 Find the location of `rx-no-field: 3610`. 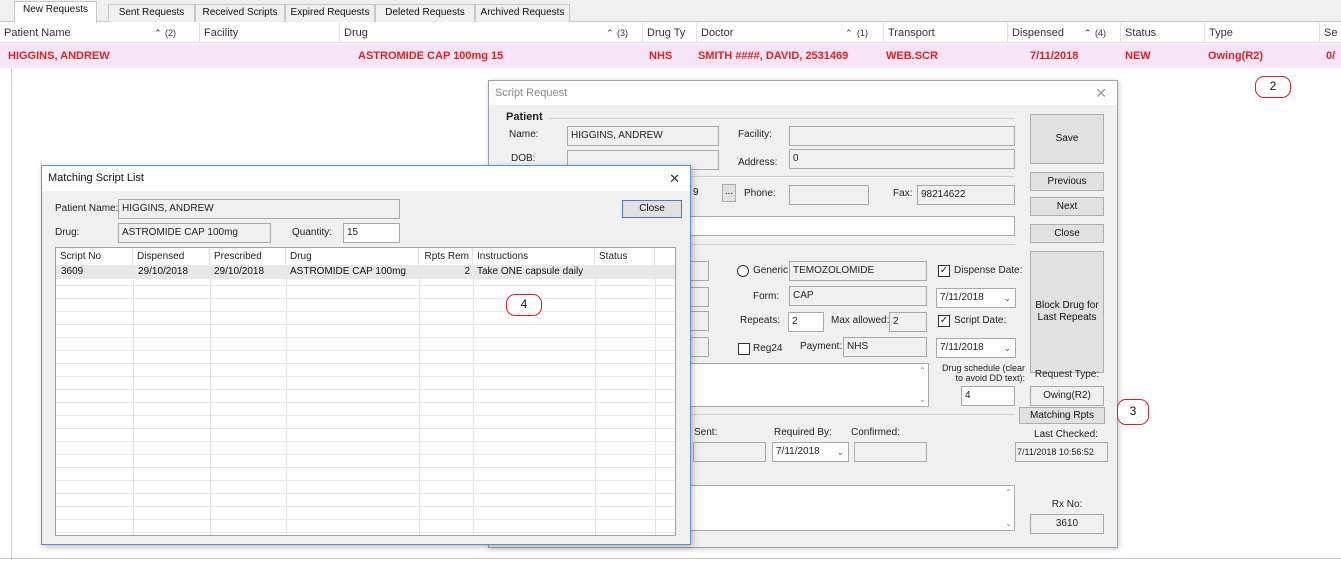

rx-no-field: 3610 is located at coordinates (1067, 524).